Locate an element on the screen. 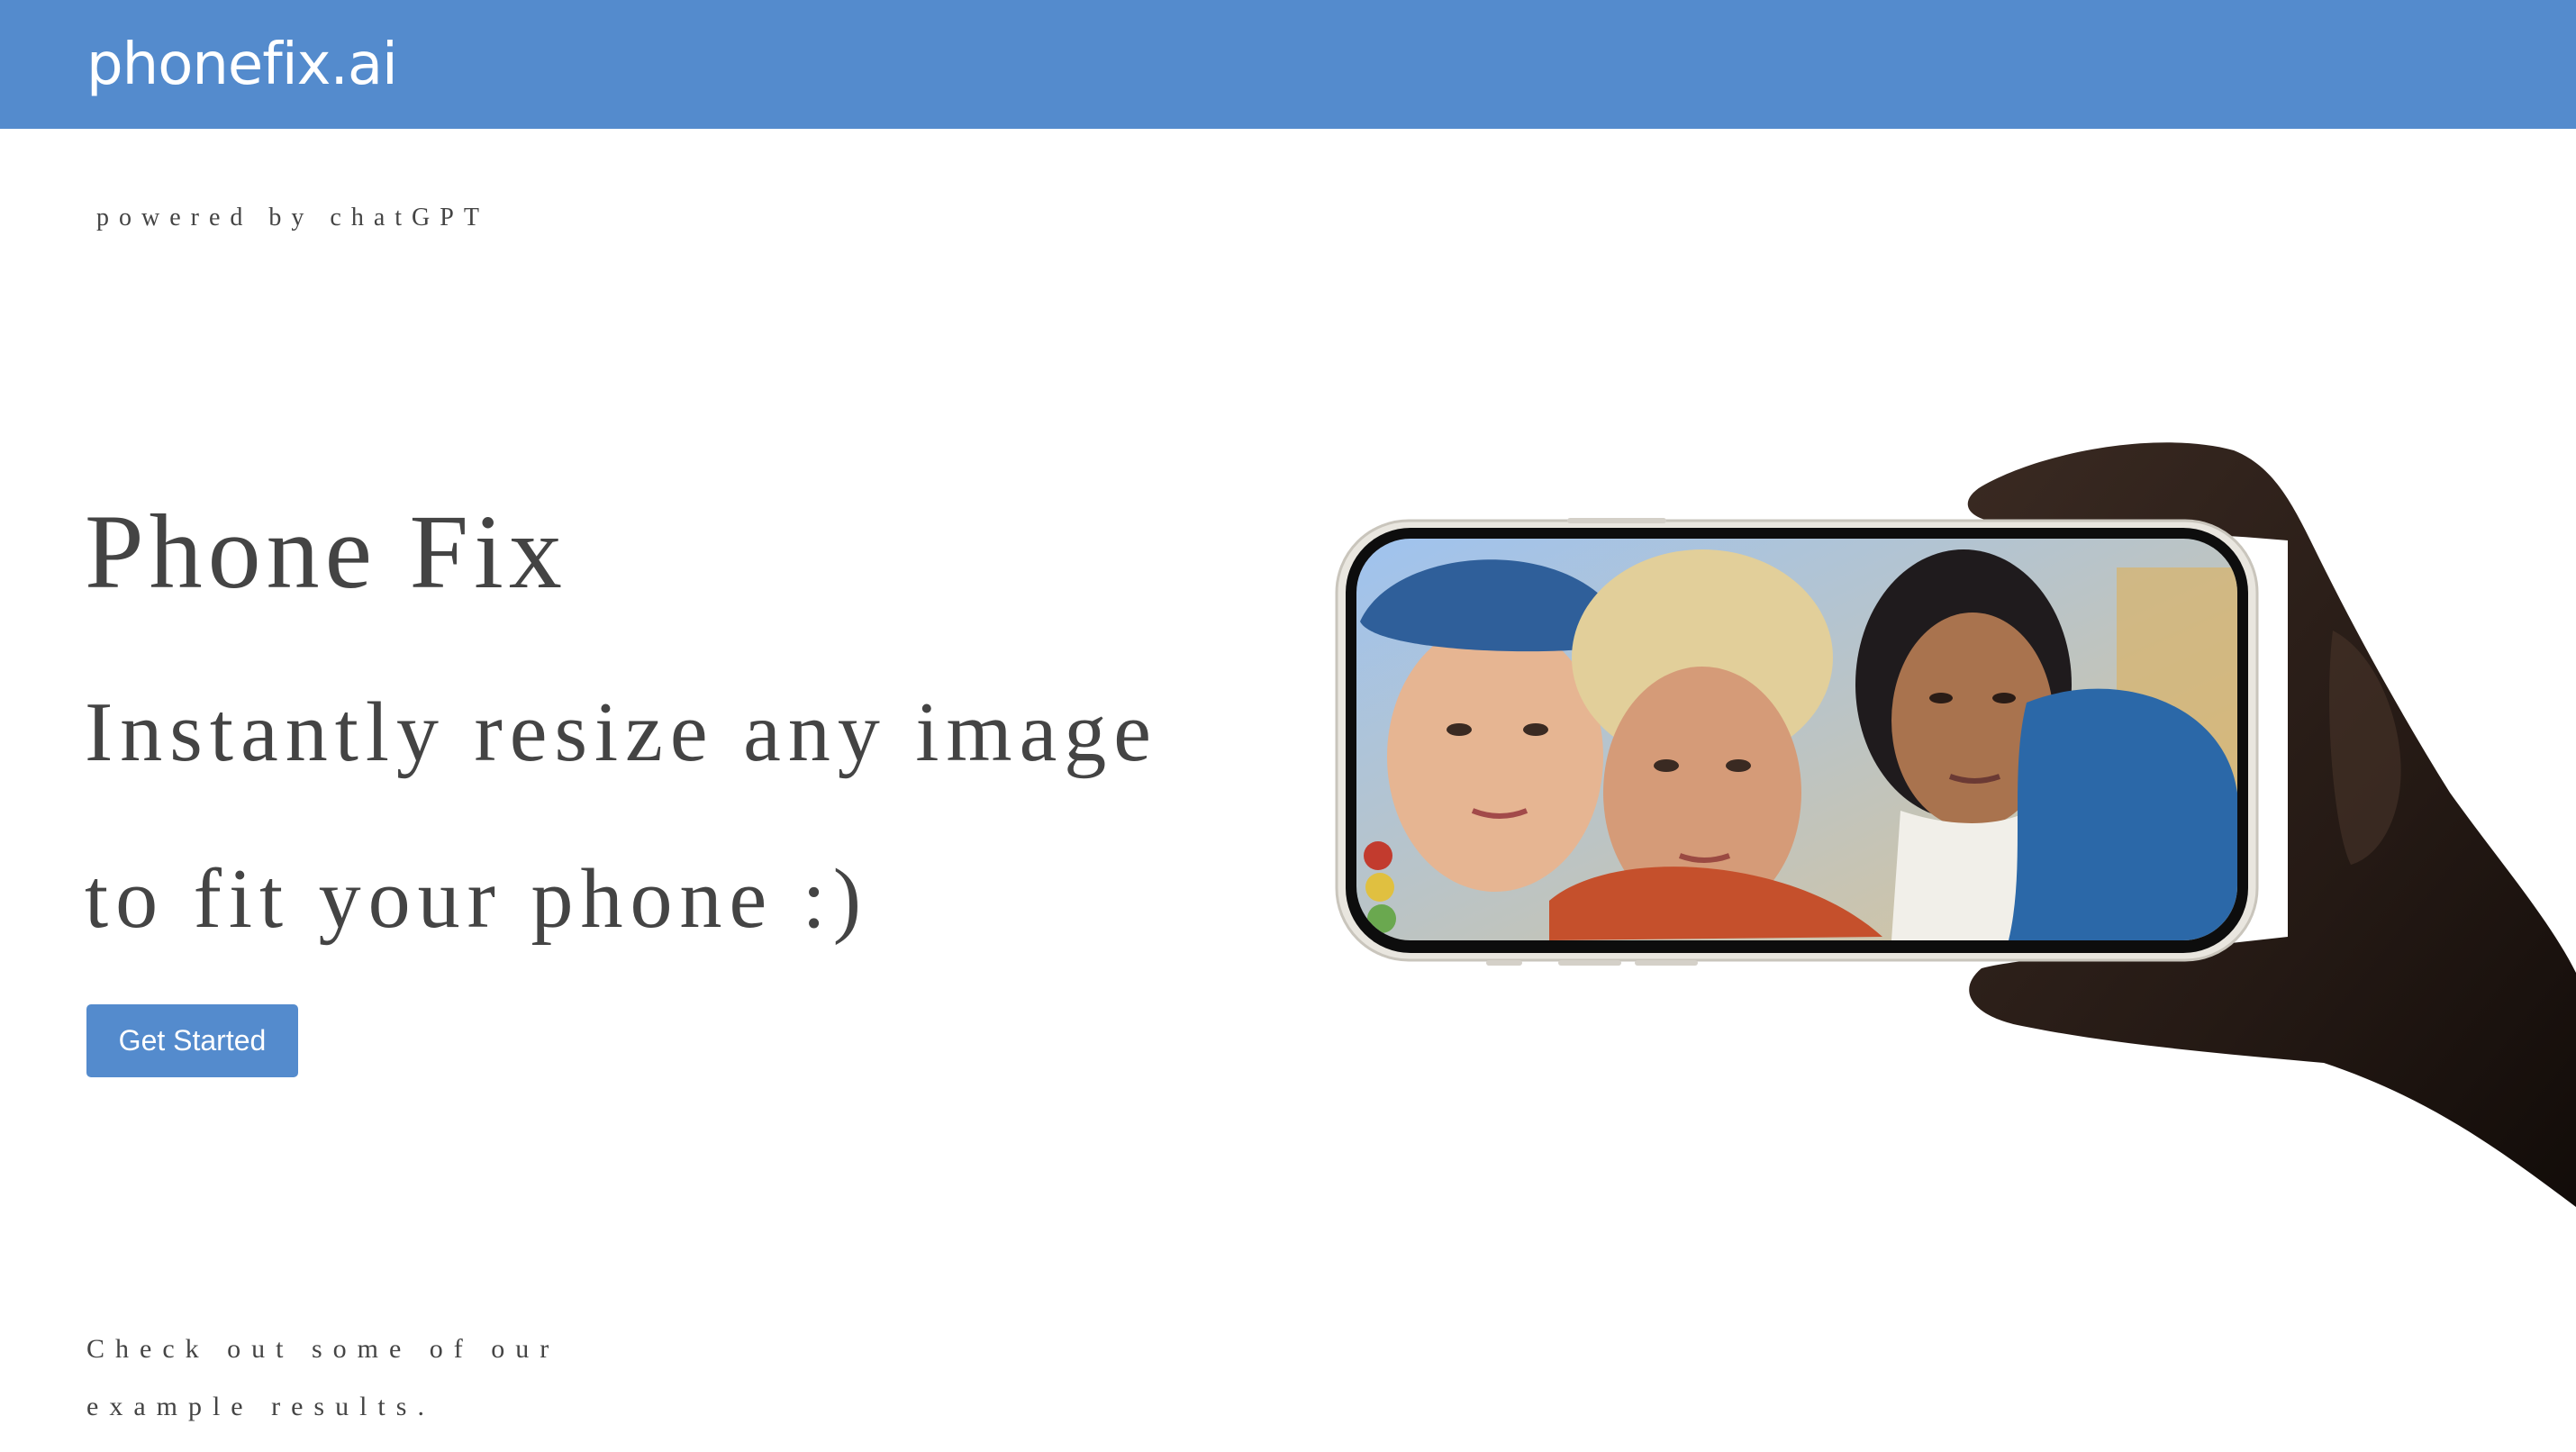 The width and height of the screenshot is (2576, 1452). powered-by-tagline: powered by chatGPT is located at coordinates (292, 217).